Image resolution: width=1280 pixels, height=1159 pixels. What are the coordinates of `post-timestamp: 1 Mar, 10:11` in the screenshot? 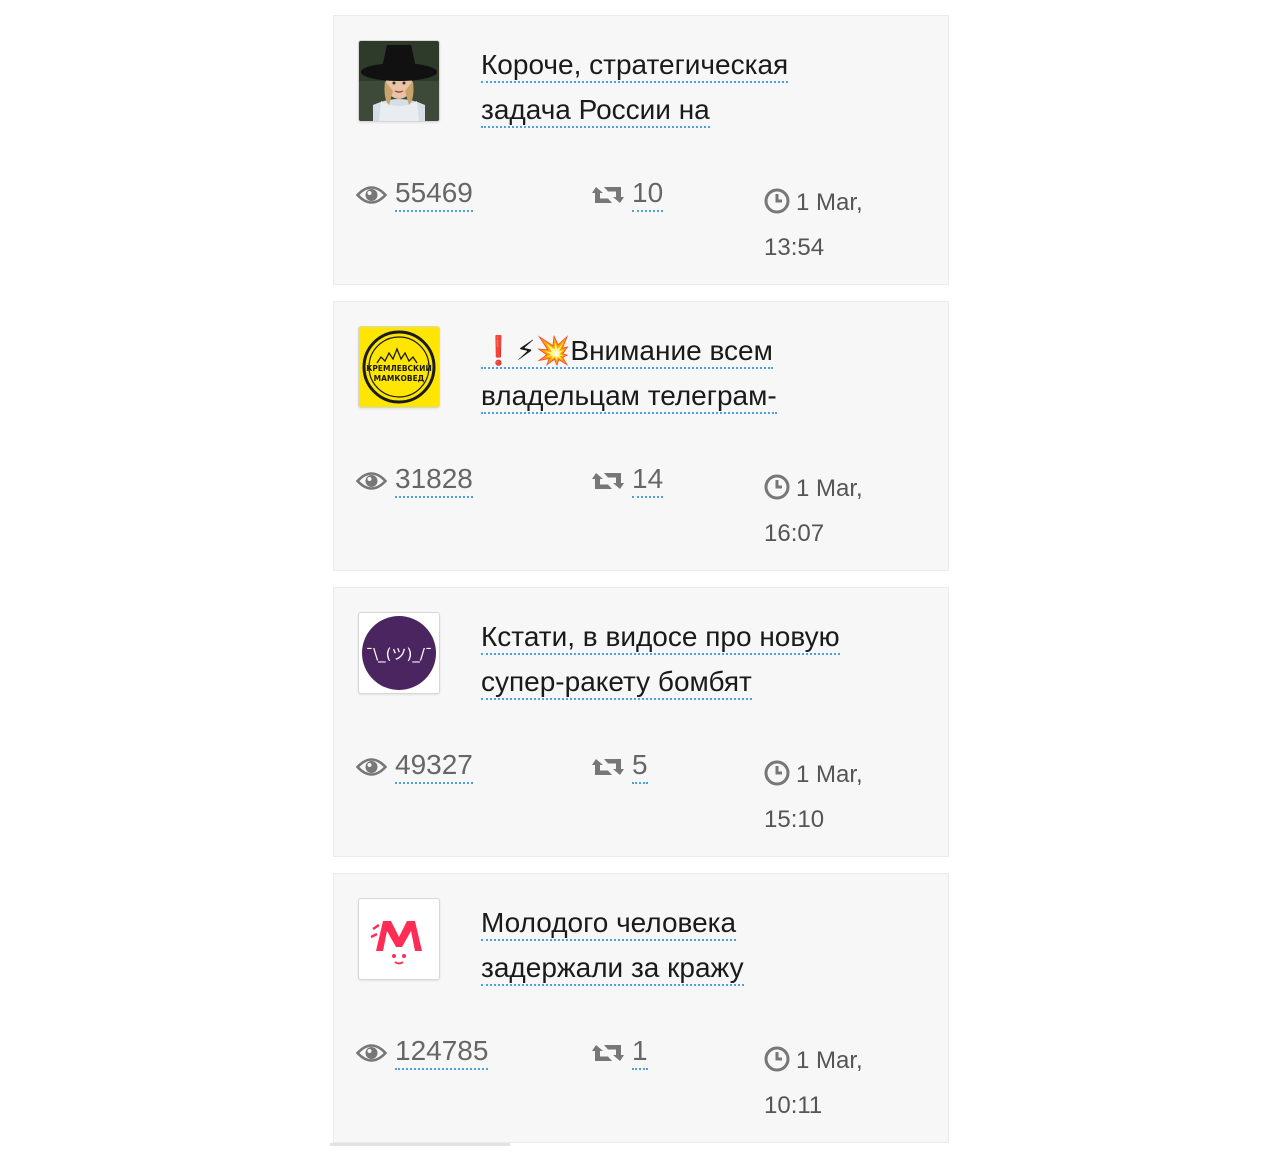 It's located at (834, 1083).